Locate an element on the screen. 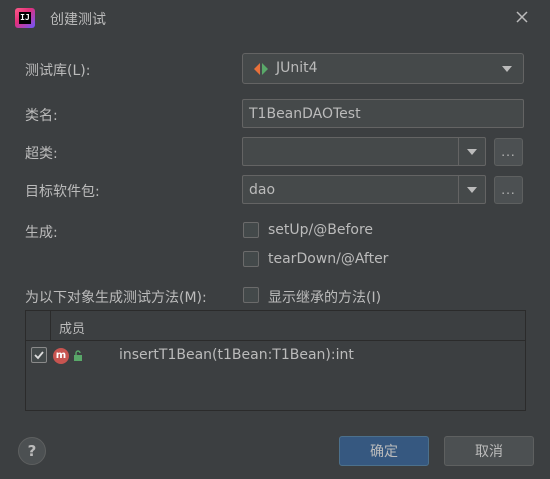  setup-label: setUp/@Before is located at coordinates (320, 230).